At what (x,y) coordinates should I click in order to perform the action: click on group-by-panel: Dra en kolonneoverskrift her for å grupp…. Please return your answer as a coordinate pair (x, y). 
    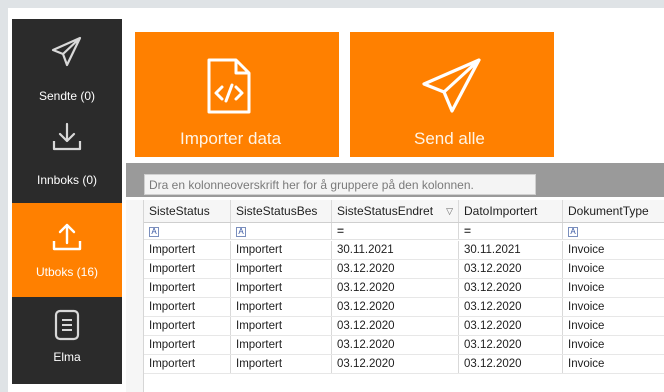
    Looking at the image, I should click on (395, 180).